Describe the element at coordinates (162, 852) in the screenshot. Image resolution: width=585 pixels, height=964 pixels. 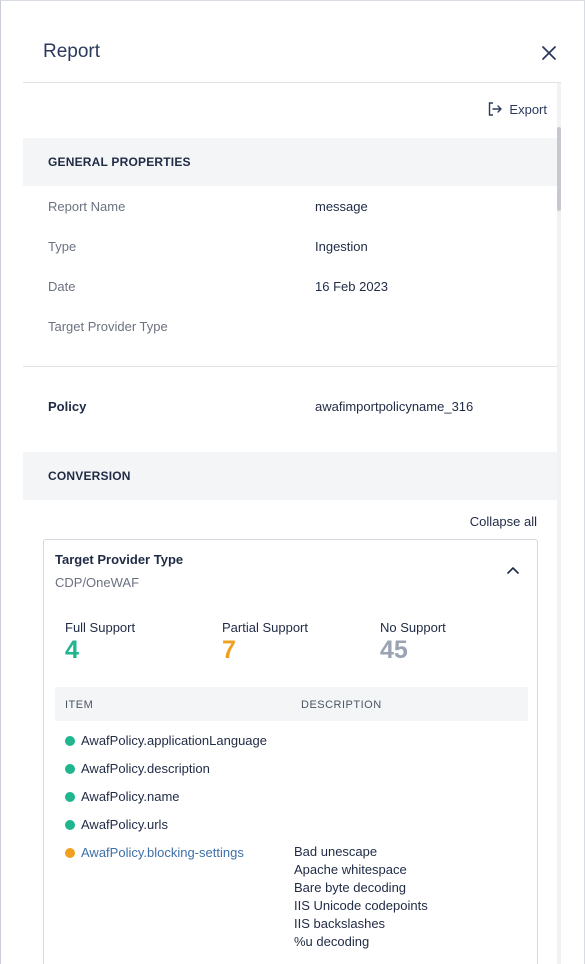
I see `item-link-blocking-settings: AwafPolicy.blocking-settings` at that location.